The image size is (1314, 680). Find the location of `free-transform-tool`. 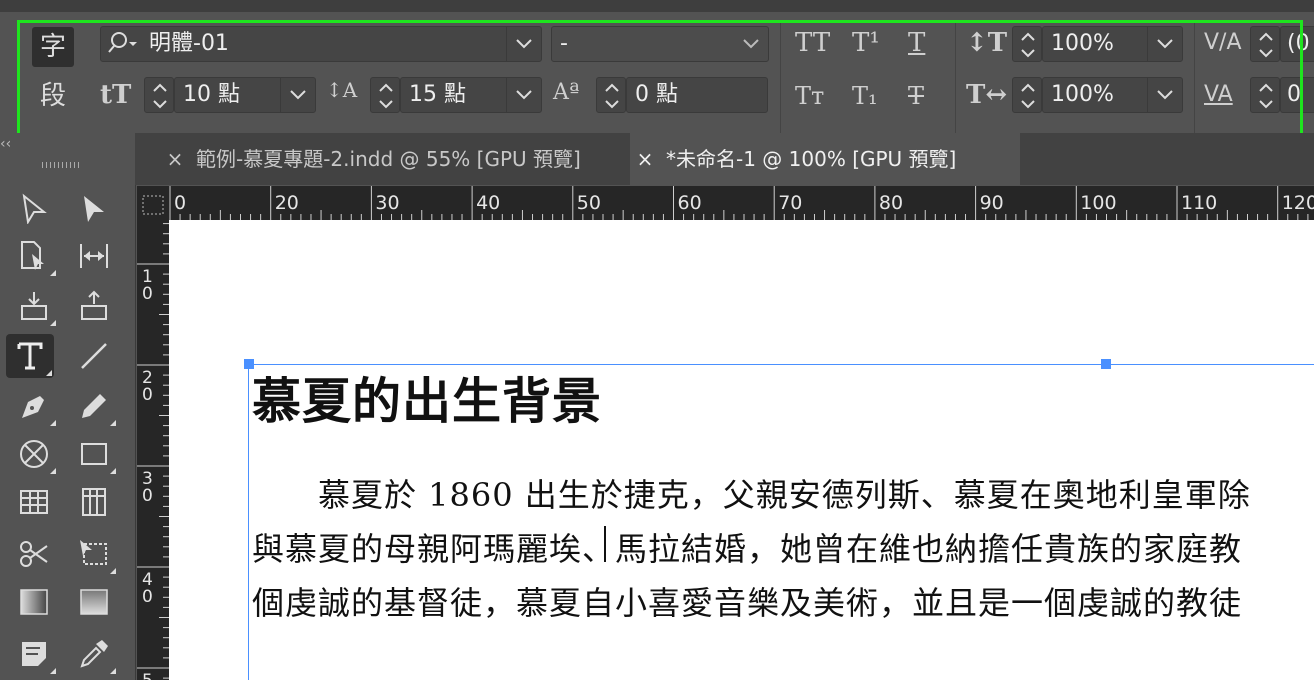

free-transform-tool is located at coordinates (94, 554).